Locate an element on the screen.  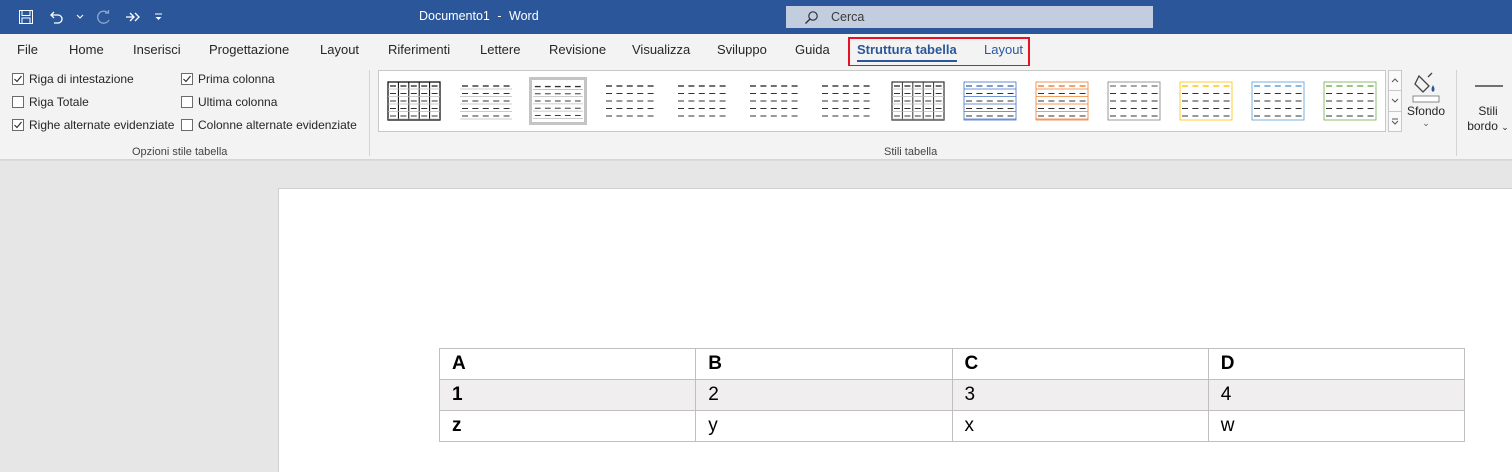
chevron-down-icon: ⌄ is located at coordinates (1505, 127).